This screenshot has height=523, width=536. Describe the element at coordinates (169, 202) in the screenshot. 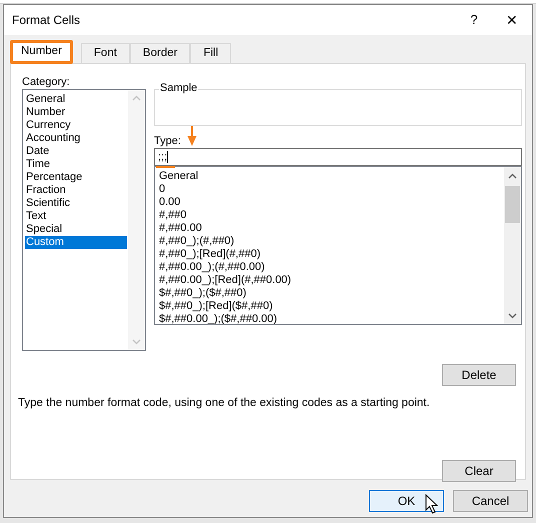

I see `format-item: 0.00` at that location.